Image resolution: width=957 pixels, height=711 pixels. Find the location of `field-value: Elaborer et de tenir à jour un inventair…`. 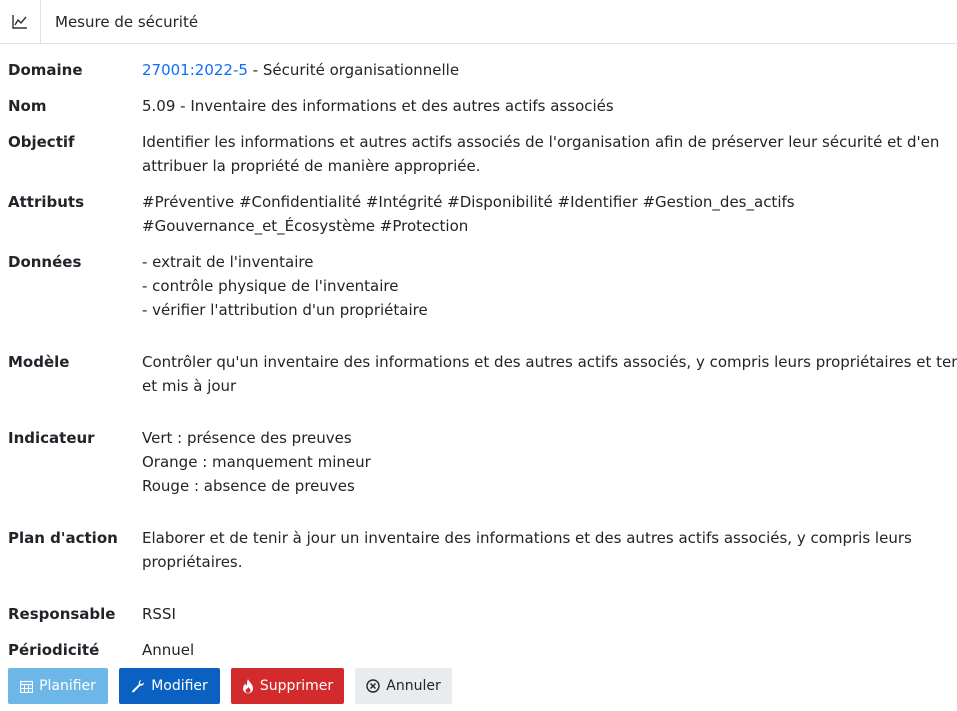

field-value: Elaborer et de tenir à jour un inventair… is located at coordinates (542, 550).